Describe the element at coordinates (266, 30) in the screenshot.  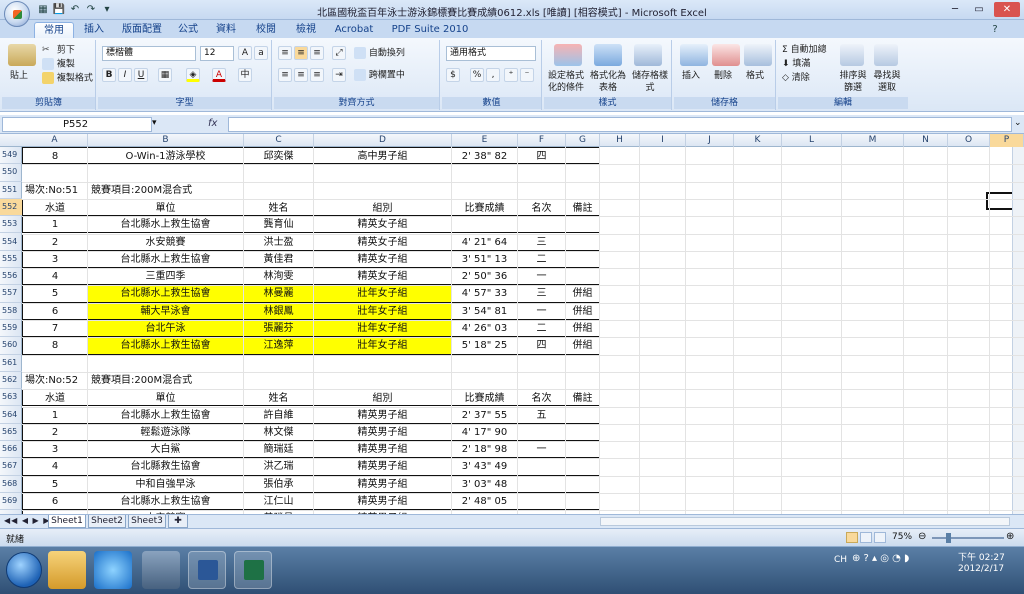
I see `tab-review: 校閱` at that location.